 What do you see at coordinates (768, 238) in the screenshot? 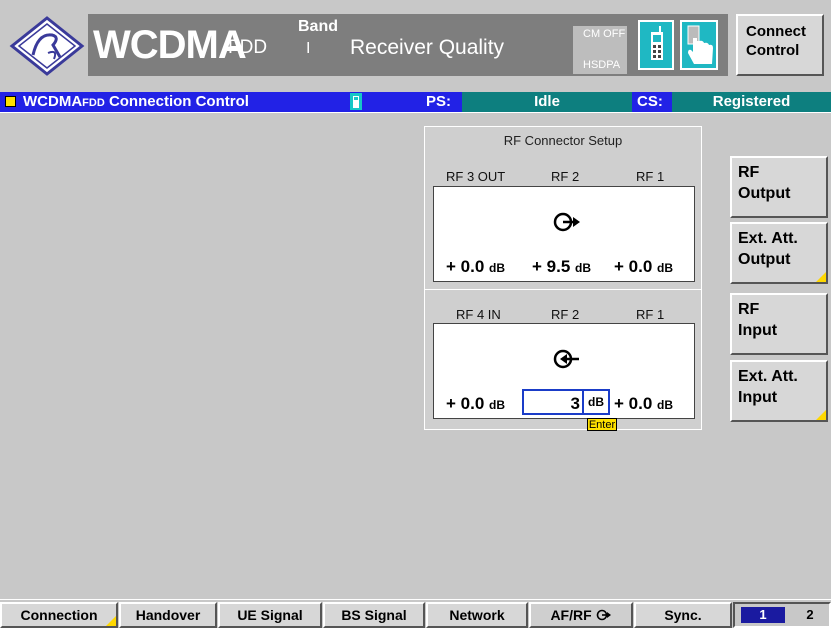
I see `ext-att-output-line1: Ext. Att.` at bounding box center [768, 238].